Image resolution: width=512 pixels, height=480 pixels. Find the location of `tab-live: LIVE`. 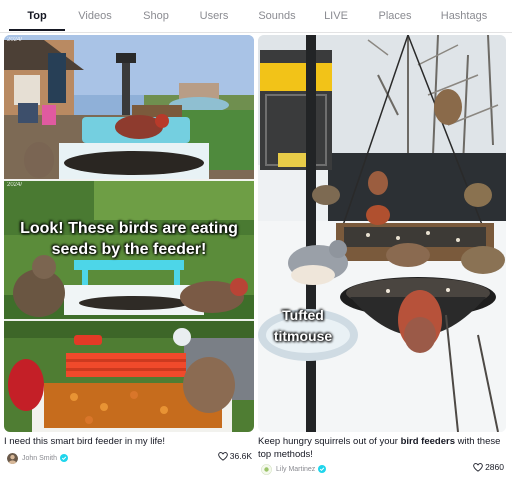

tab-live: LIVE is located at coordinates (336, 16).